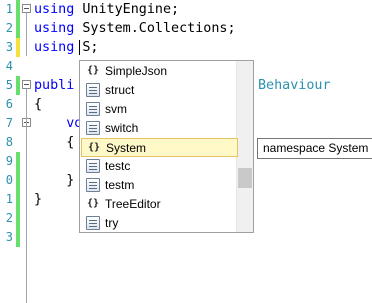 Image resolution: width=372 pixels, height=303 pixels. What do you see at coordinates (107, 9) in the screenshot?
I see `code-text: using UnityEngine;` at bounding box center [107, 9].